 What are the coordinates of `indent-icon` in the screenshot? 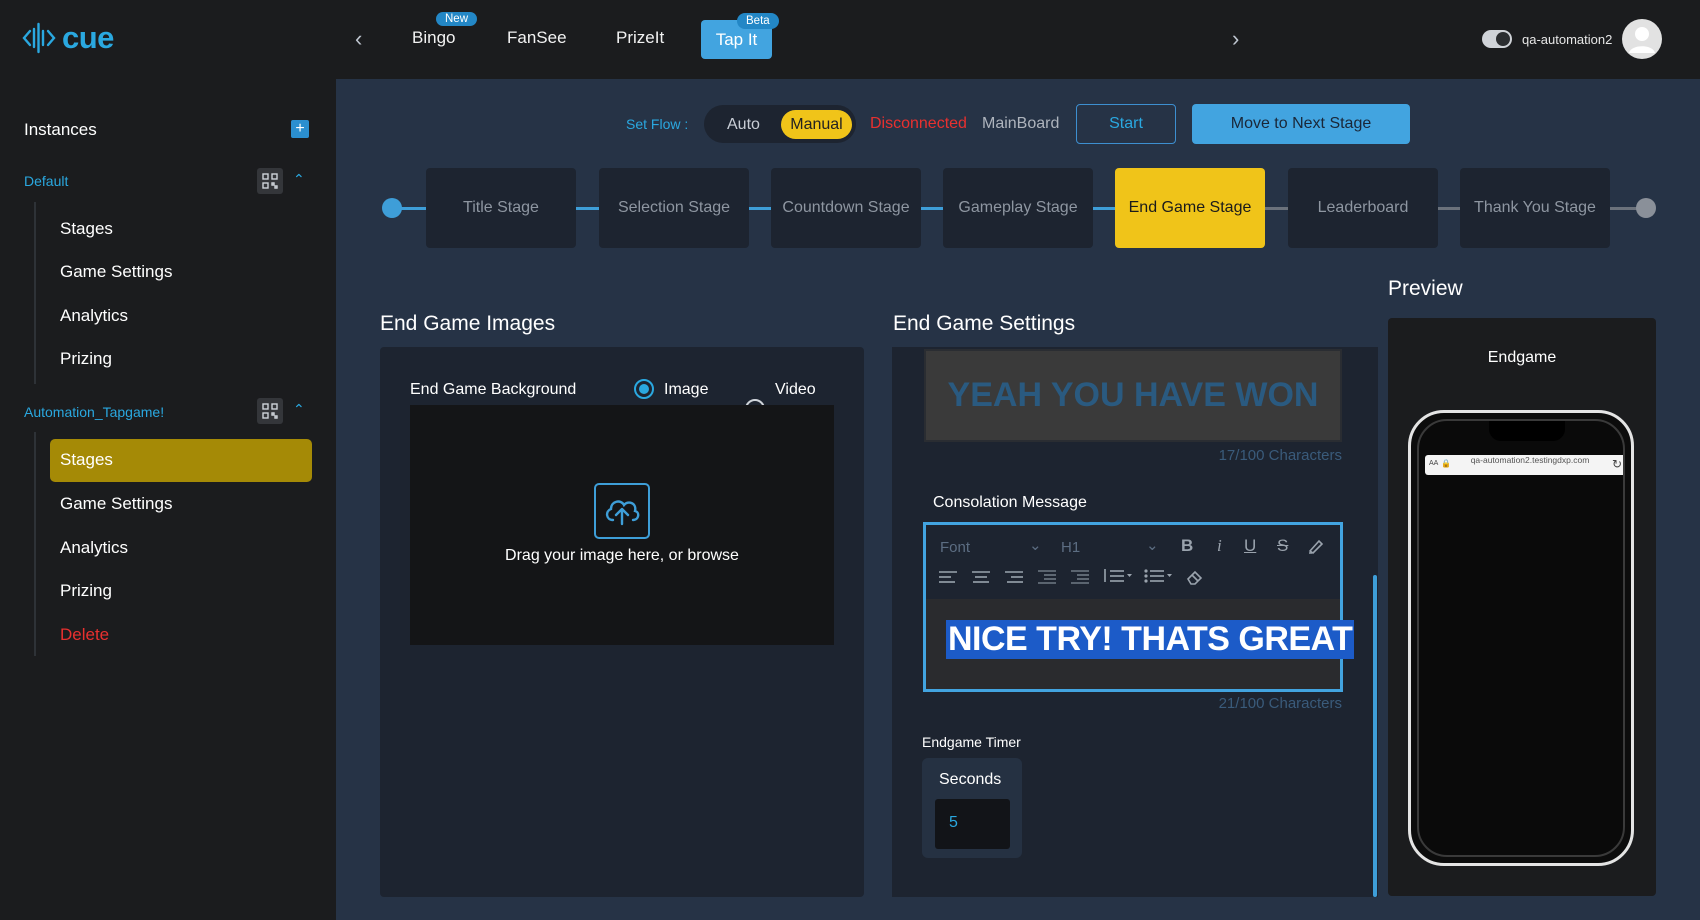 It's located at (1080, 579).